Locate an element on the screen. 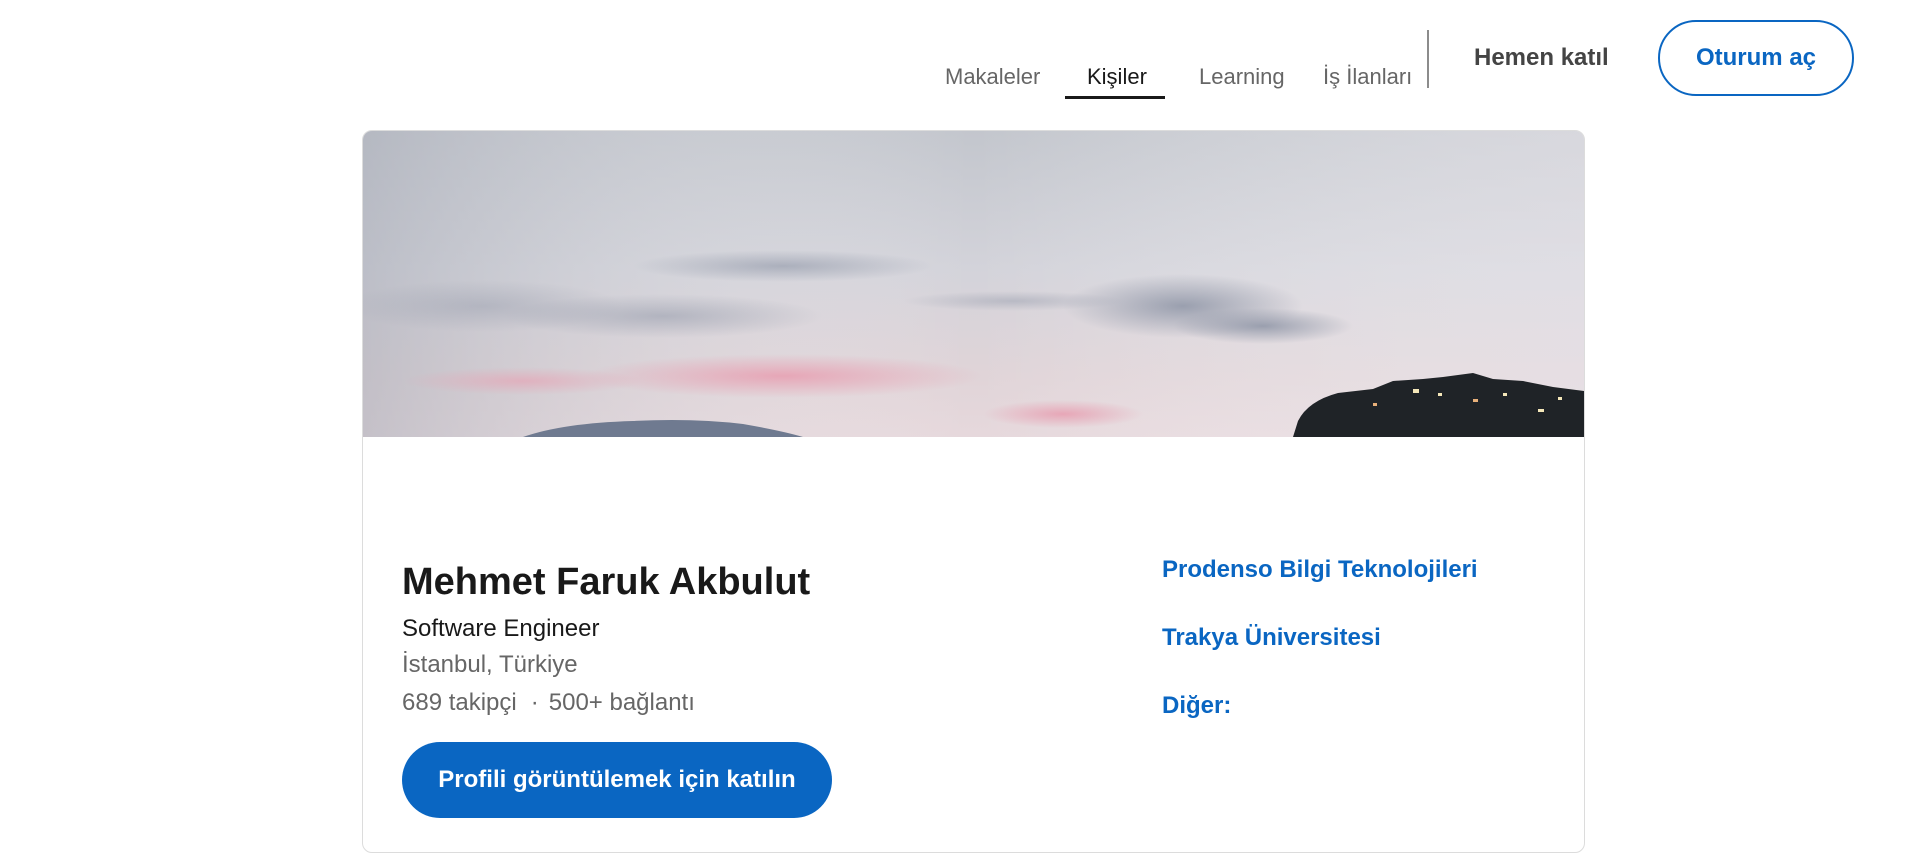  profile-stats: 689 takipçi · 500+ bağlantı is located at coordinates (606, 703).